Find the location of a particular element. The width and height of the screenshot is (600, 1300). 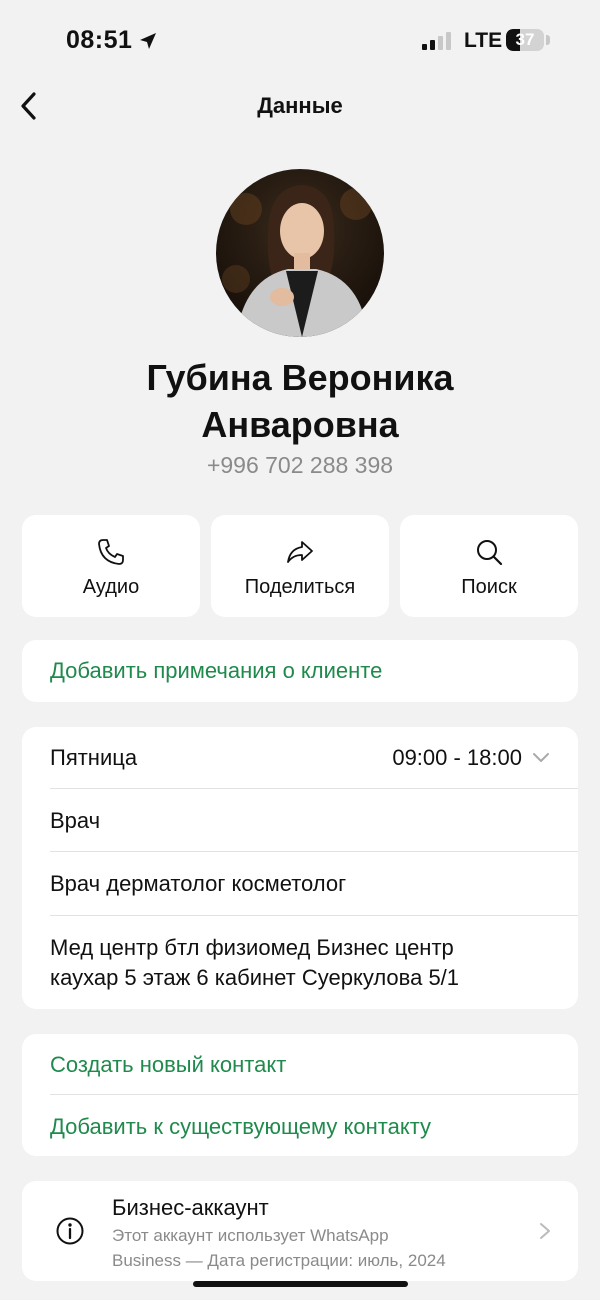

search-button is located at coordinates (489, 566).